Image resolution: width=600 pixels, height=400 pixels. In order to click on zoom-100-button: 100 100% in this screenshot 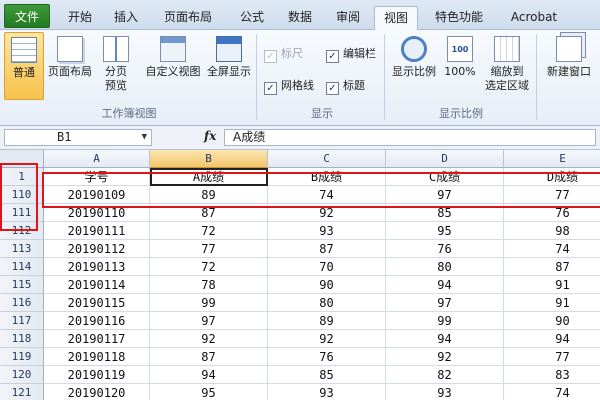, I will do `click(460, 66)`.